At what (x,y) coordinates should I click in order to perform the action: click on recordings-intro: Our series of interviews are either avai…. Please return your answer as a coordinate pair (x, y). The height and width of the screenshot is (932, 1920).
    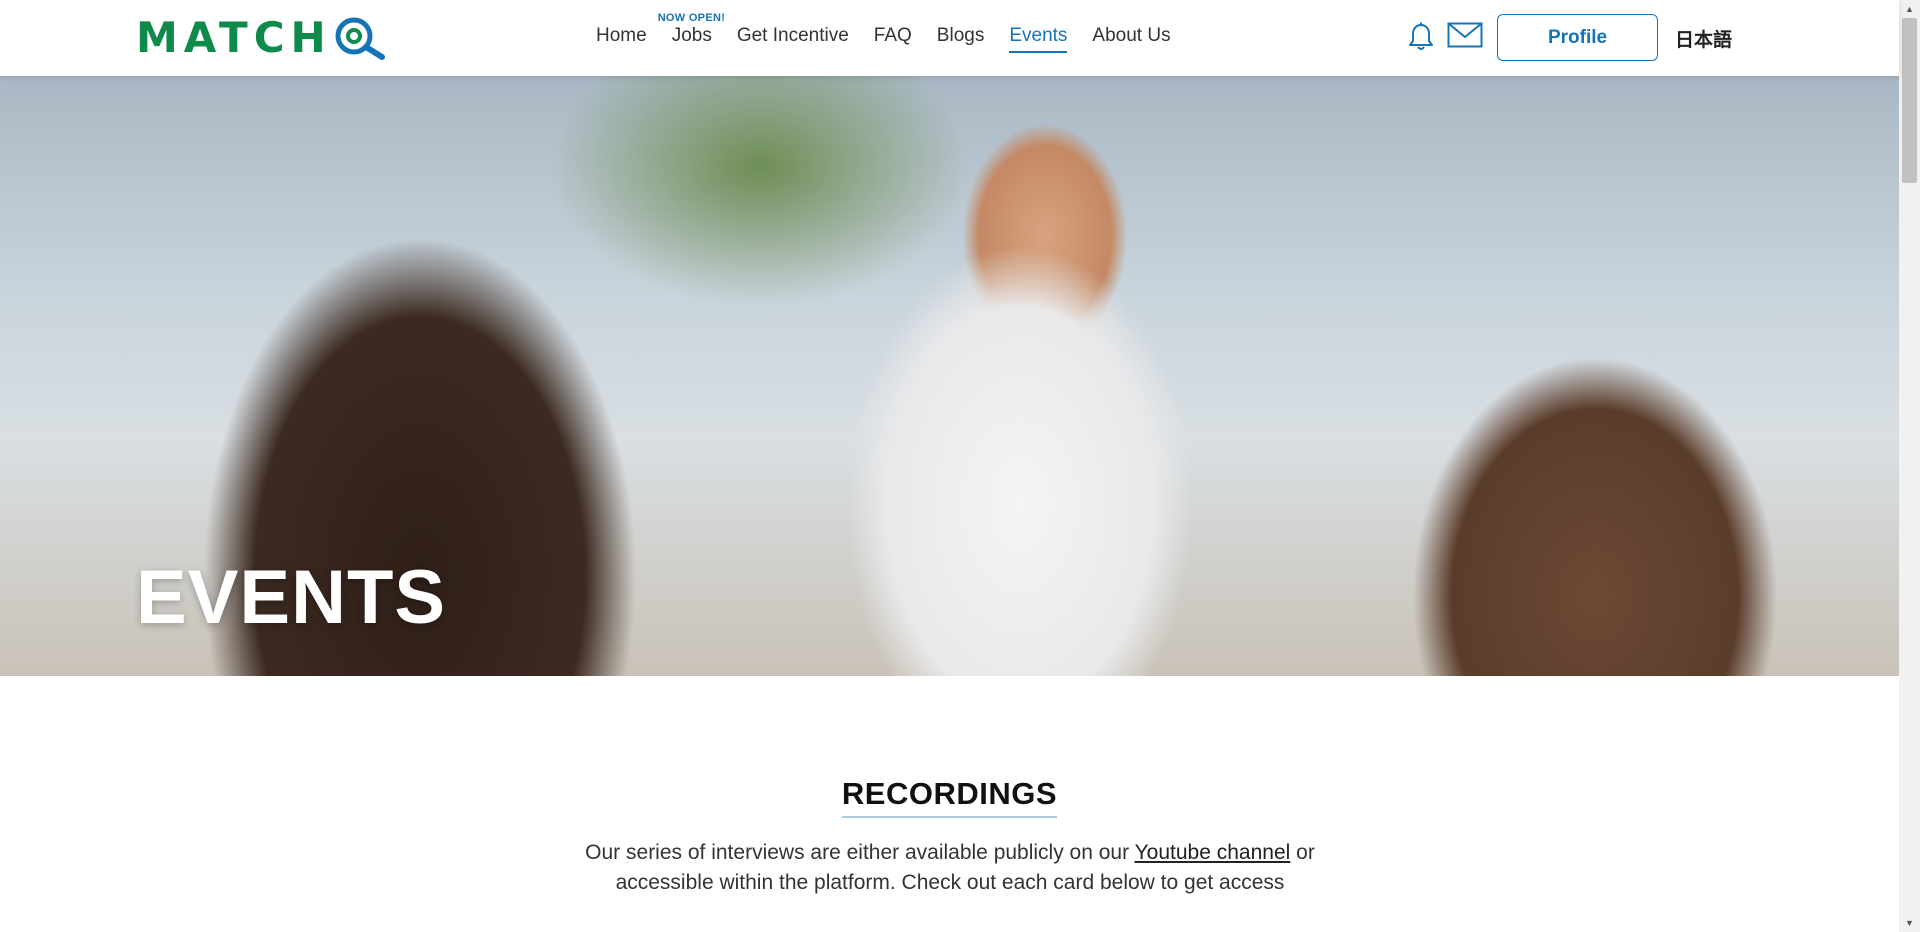
    Looking at the image, I should click on (950, 867).